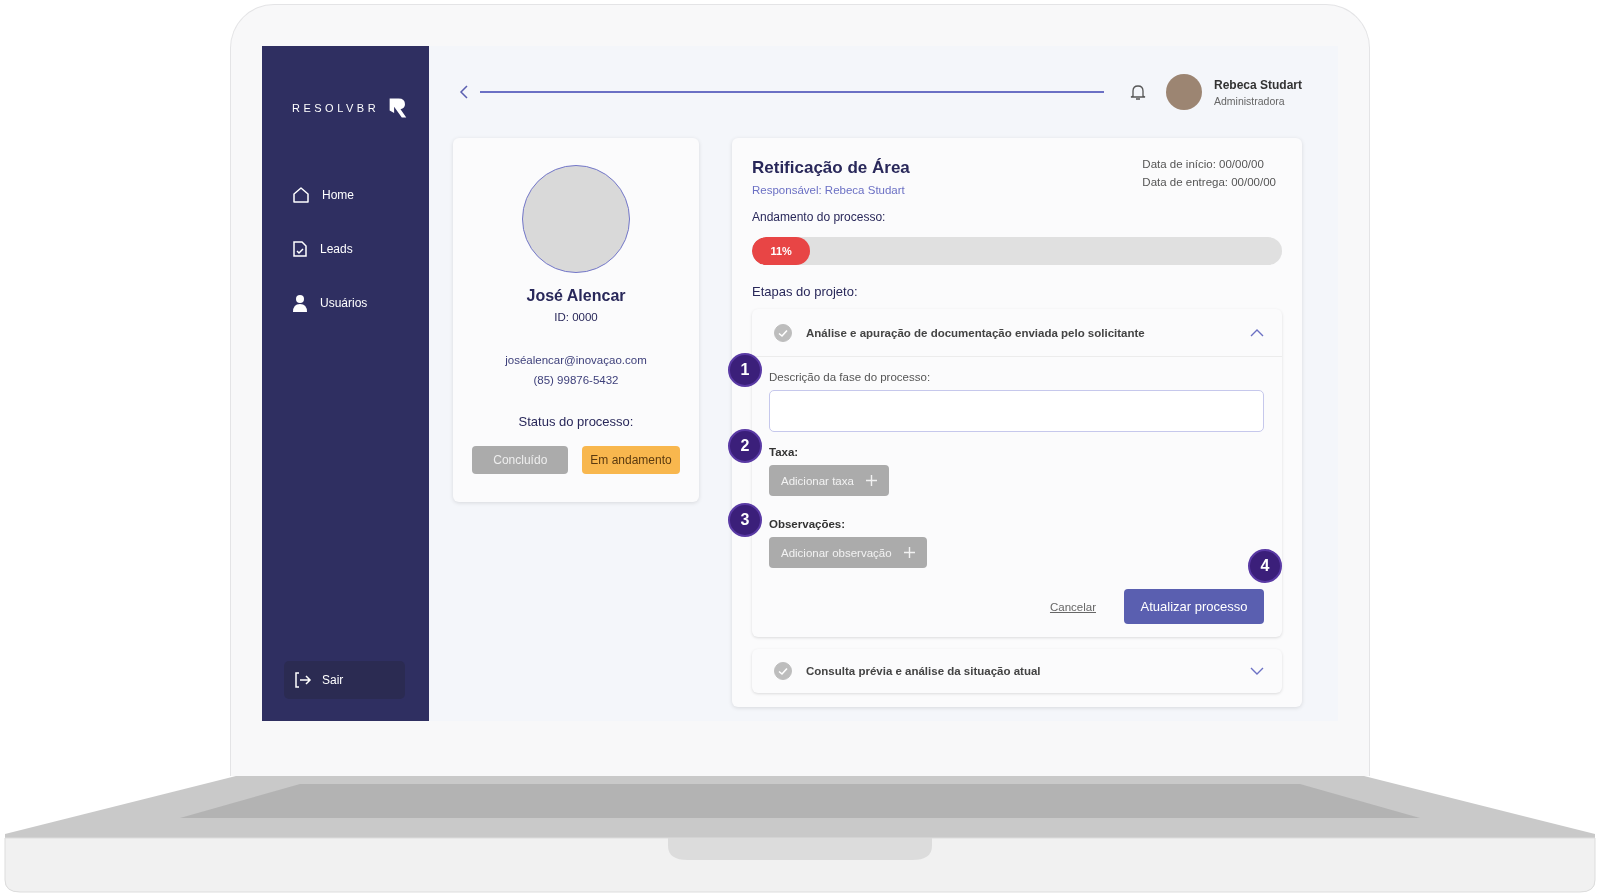 The image size is (1600, 896). What do you see at coordinates (819, 217) in the screenshot?
I see `progress-label: Andamento do processo:` at bounding box center [819, 217].